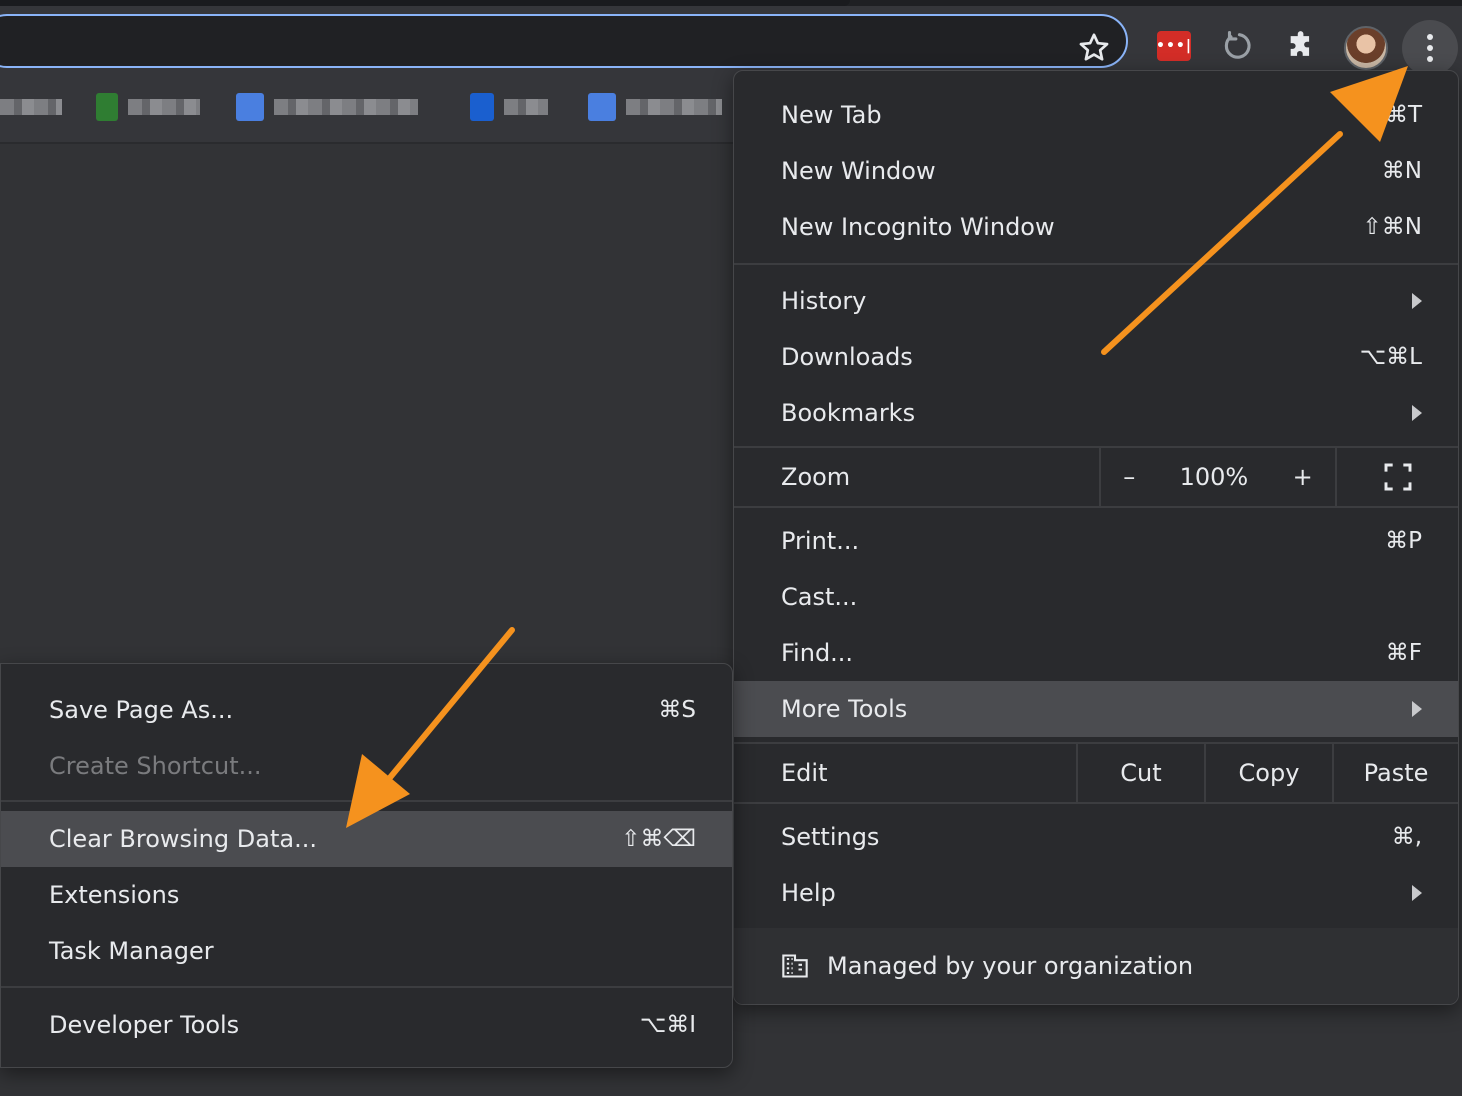 This screenshot has height=1096, width=1462. Describe the element at coordinates (1129, 477) in the screenshot. I see `zoom-out-button: –` at that location.